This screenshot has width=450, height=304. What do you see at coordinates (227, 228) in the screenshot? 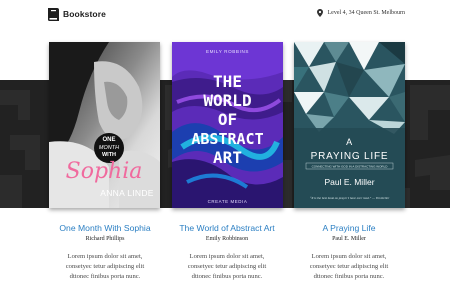
I see `book-title-link: The World of Abstract Art` at bounding box center [227, 228].